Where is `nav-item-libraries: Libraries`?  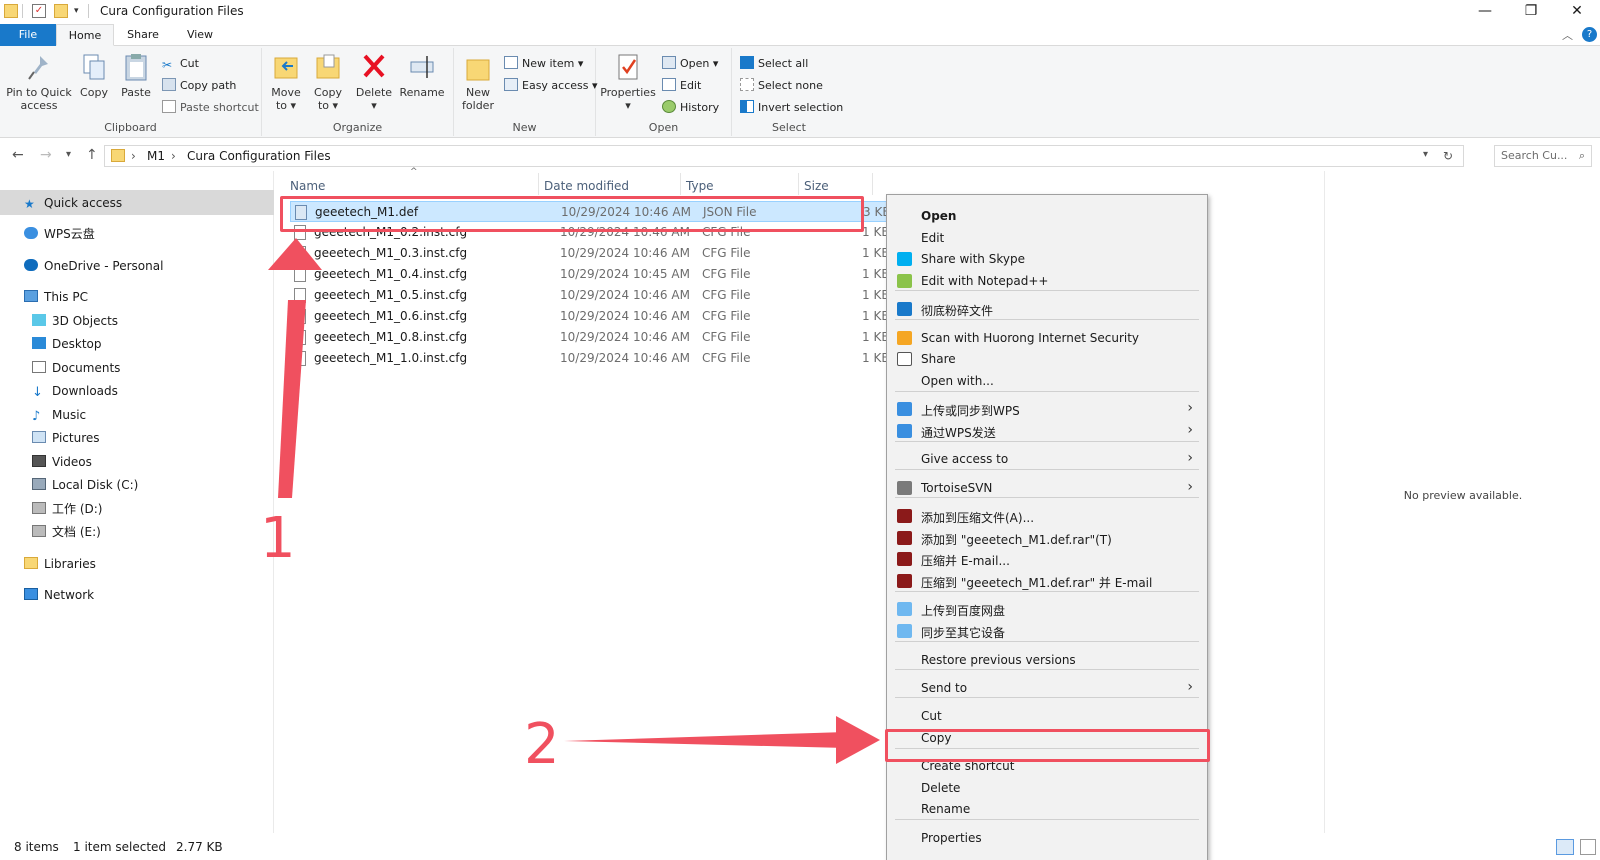
nav-item-libraries: Libraries is located at coordinates (60, 564).